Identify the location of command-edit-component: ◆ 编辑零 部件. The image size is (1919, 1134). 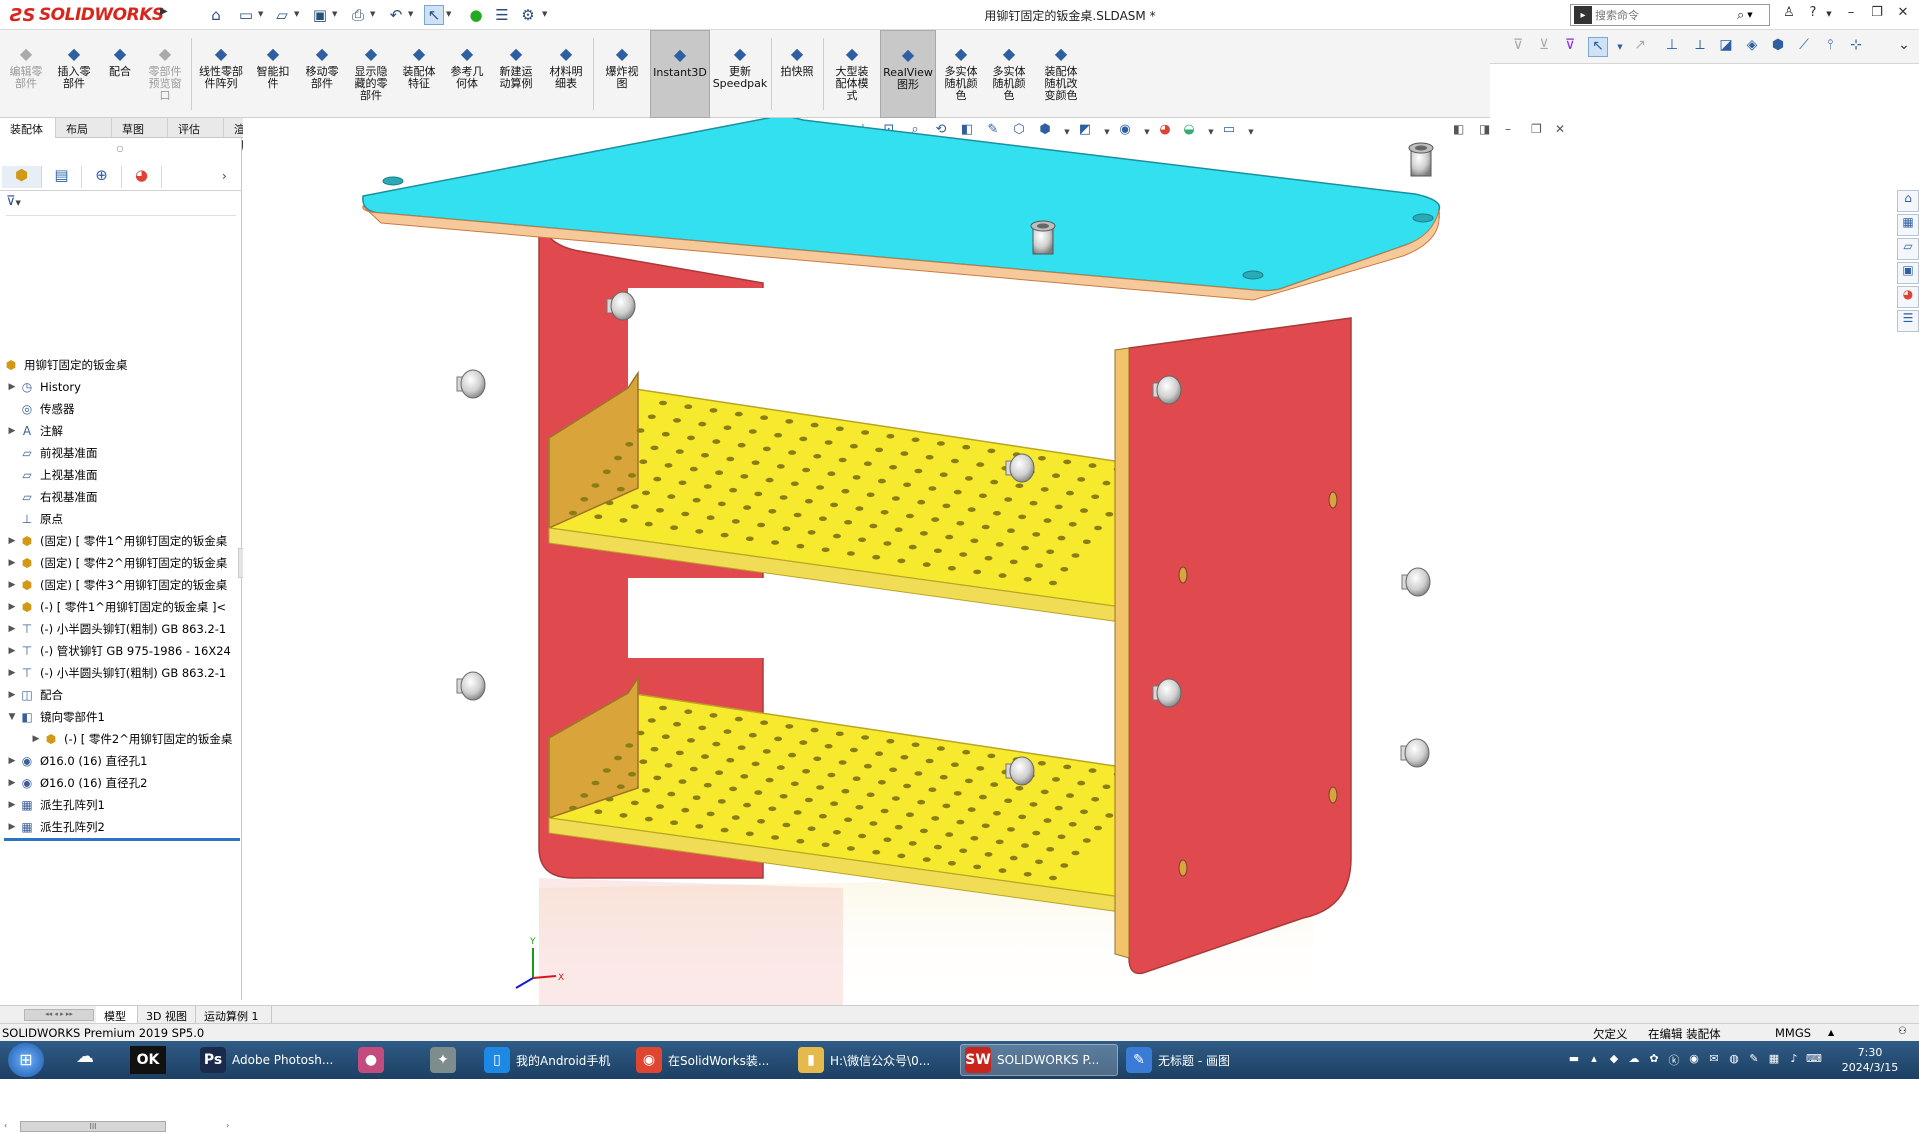
(26, 74).